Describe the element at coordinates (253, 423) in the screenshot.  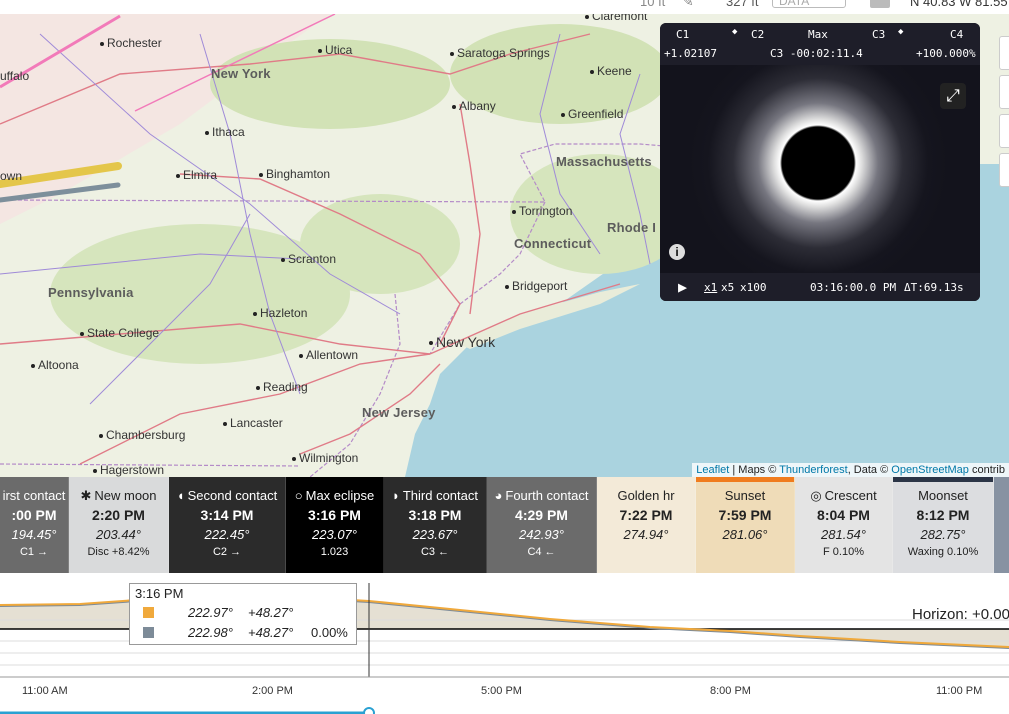
I see `city-lancaster: Lancaster` at that location.